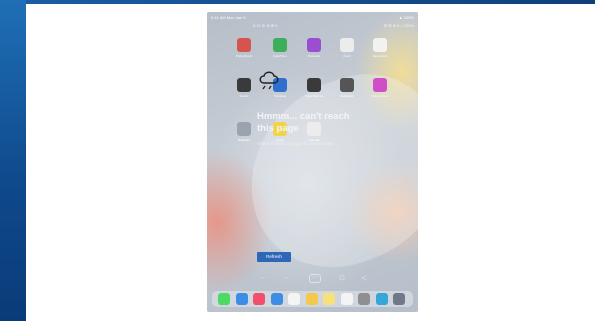  I want to click on browser-toolbar: ← → ⋯ ⊡ ≺, so click(312, 279).